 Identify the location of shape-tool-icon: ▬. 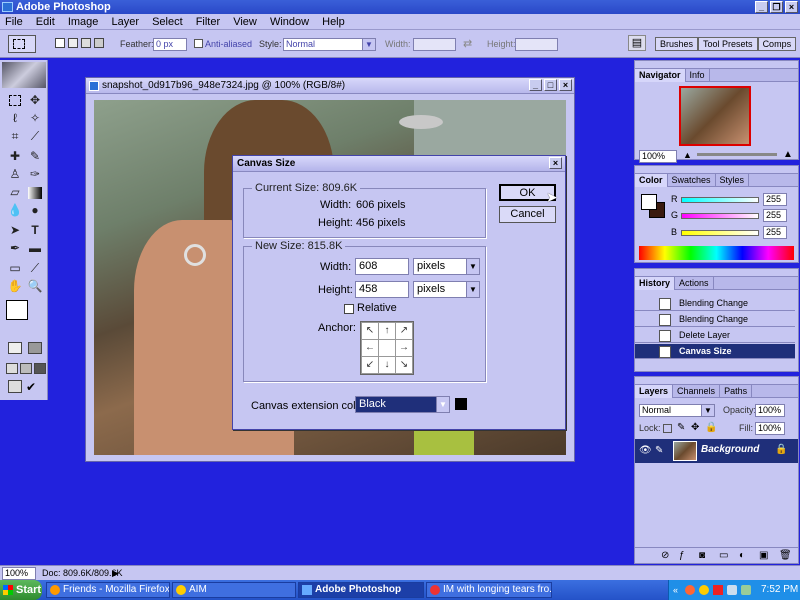
(35, 248).